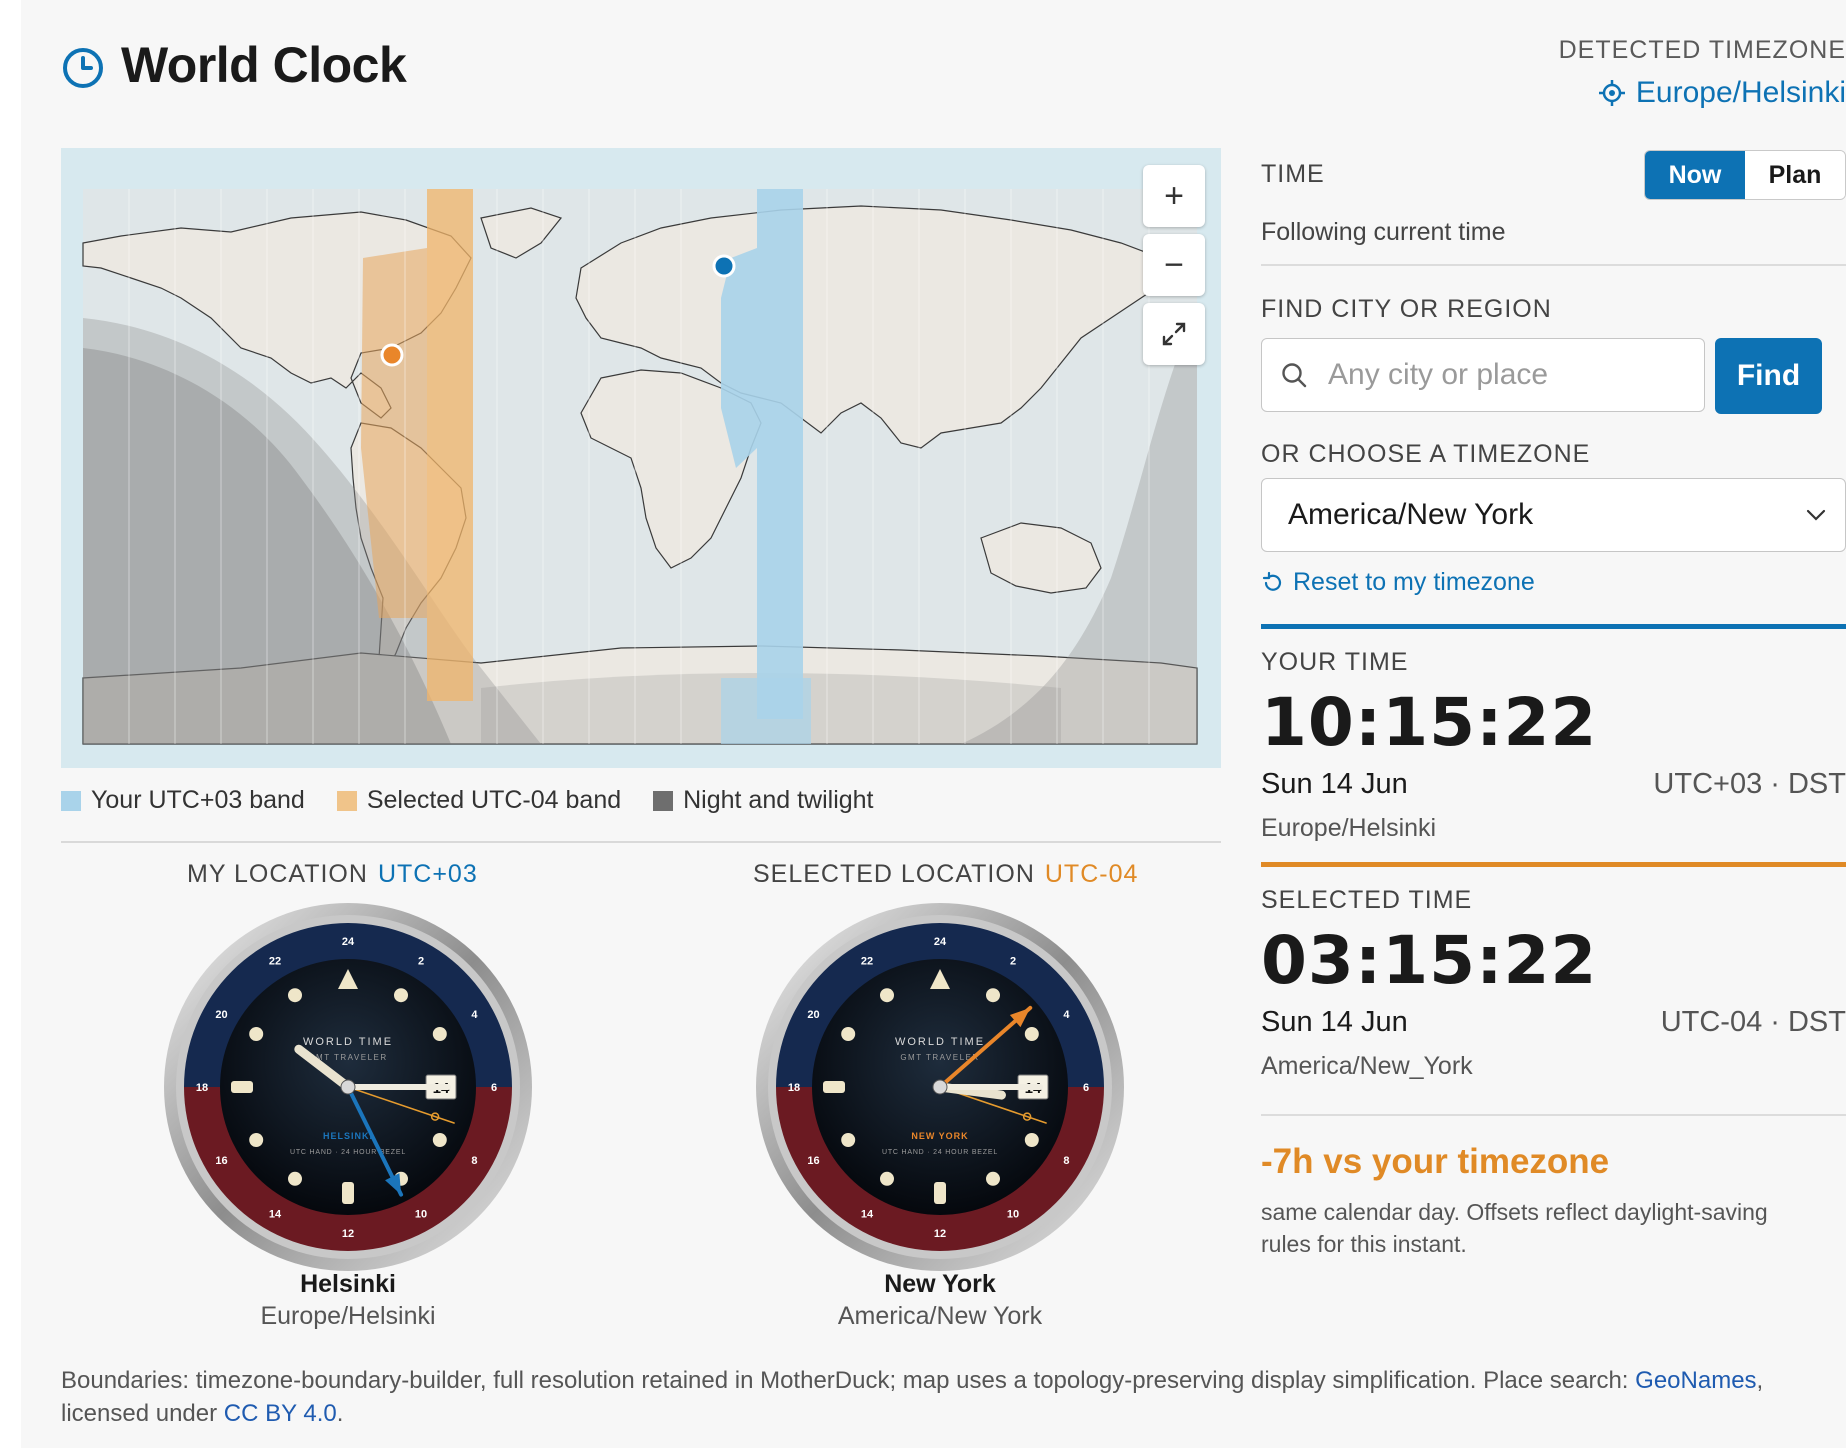  I want to click on offset-difference: -7h vs your timezone, so click(1435, 1161).